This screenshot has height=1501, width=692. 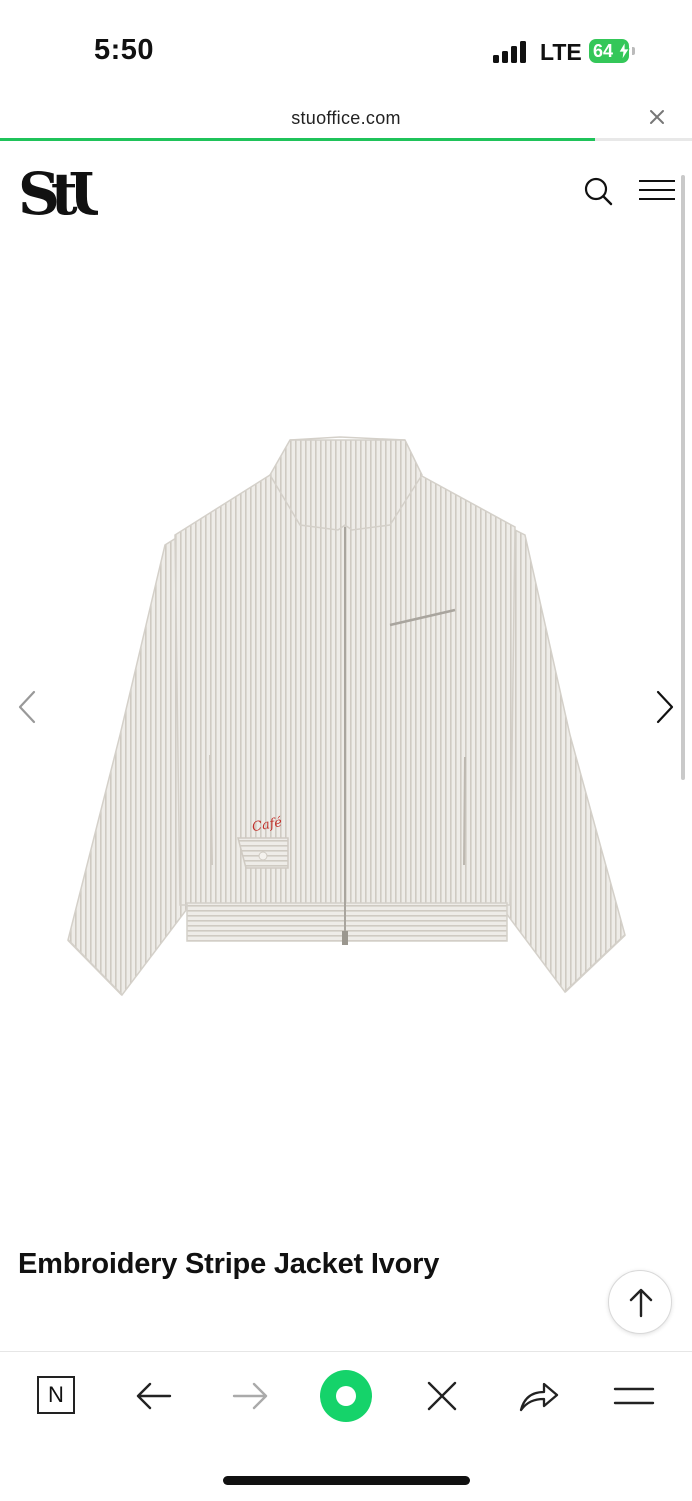 I want to click on home-indicator, so click(x=346, y=1480).